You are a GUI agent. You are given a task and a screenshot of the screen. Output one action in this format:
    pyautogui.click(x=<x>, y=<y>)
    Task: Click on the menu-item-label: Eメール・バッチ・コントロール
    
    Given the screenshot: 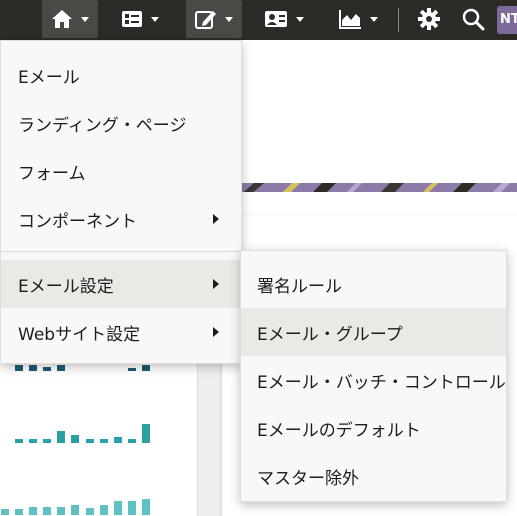 What is the action you would take?
    pyautogui.click(x=381, y=382)
    